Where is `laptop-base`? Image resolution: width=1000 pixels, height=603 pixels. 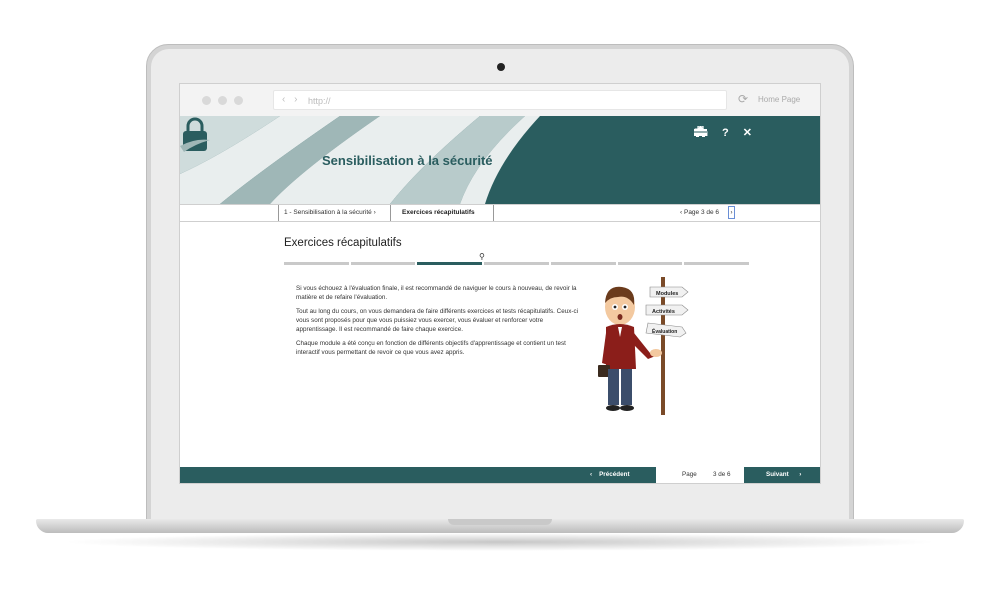
laptop-base is located at coordinates (500, 526).